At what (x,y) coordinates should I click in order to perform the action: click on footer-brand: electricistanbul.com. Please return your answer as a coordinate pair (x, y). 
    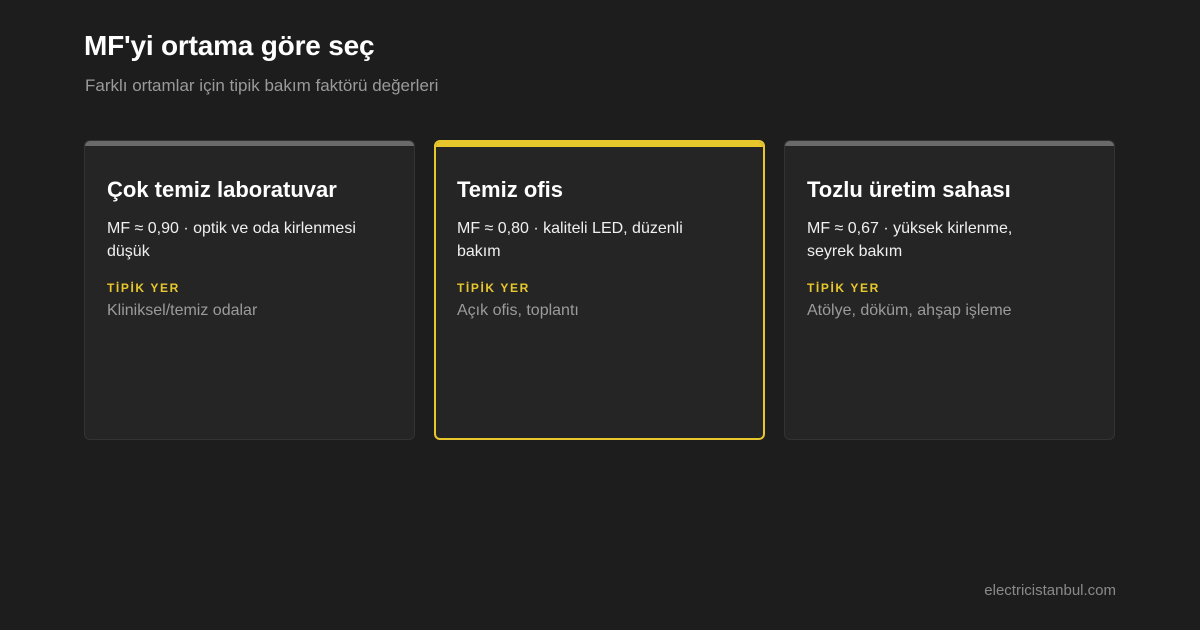
    Looking at the image, I should click on (1050, 590).